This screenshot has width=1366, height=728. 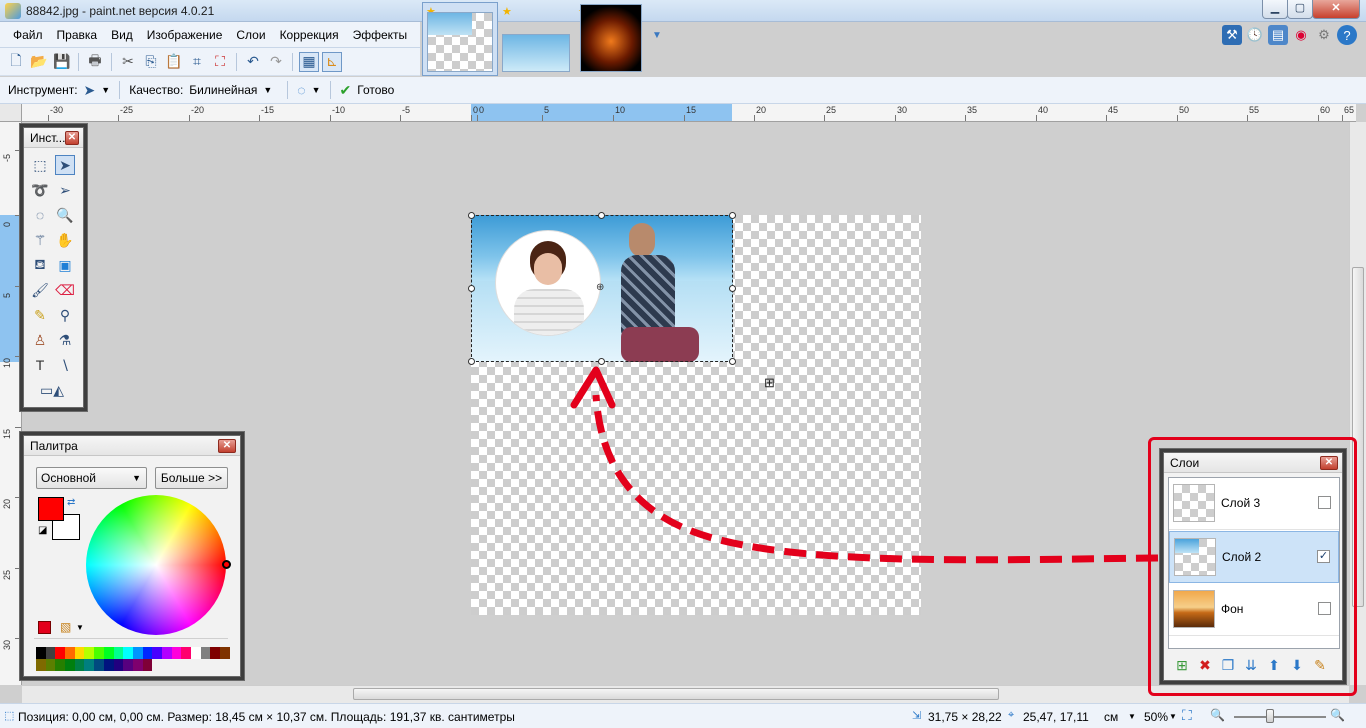 I want to click on palette-swatches, so click(x=133, y=659).